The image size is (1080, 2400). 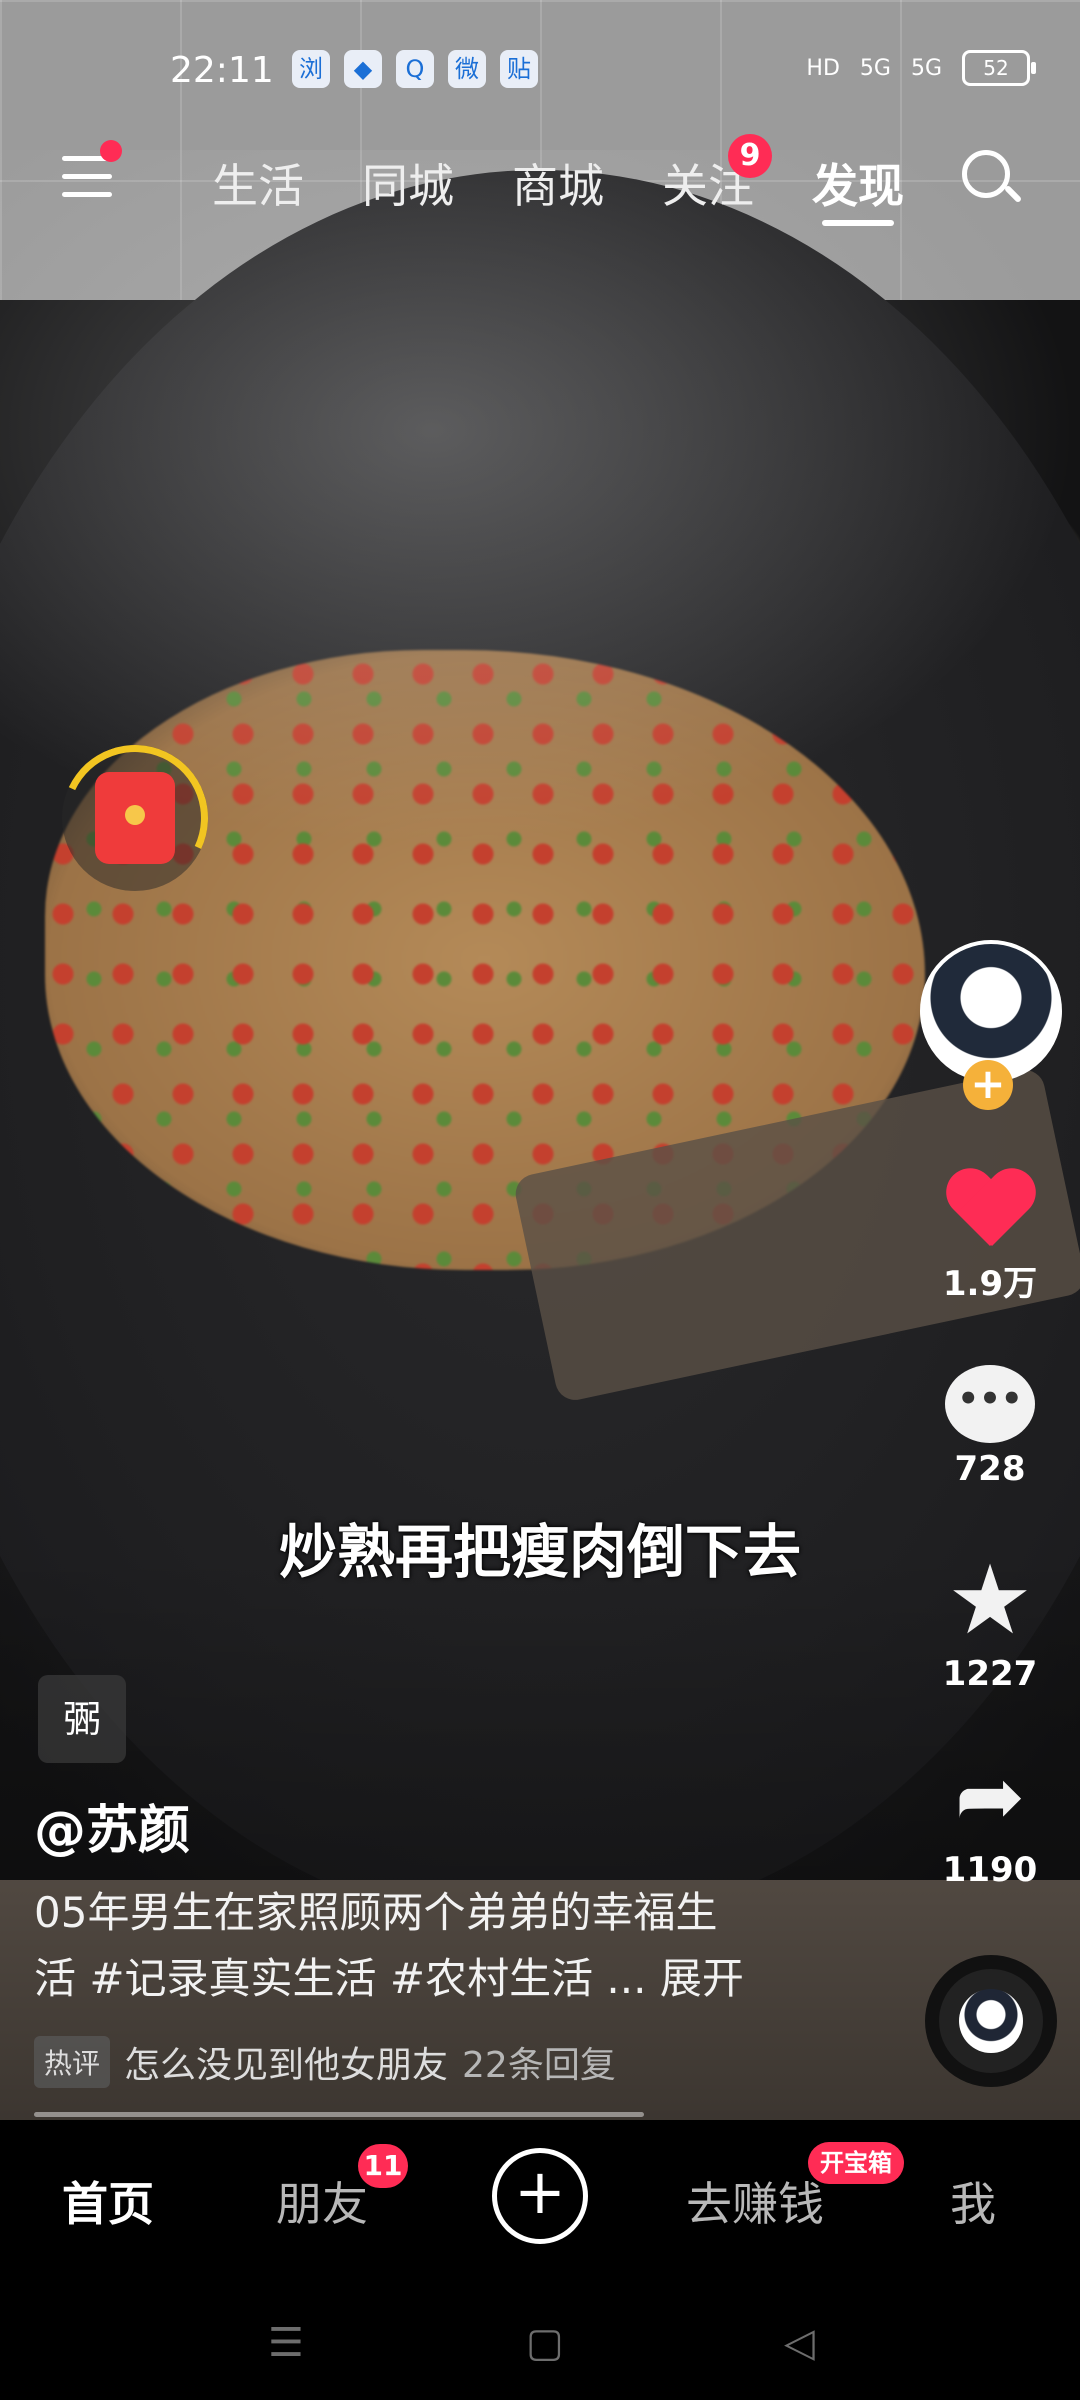 I want to click on comment-count: 728, so click(x=990, y=1469).